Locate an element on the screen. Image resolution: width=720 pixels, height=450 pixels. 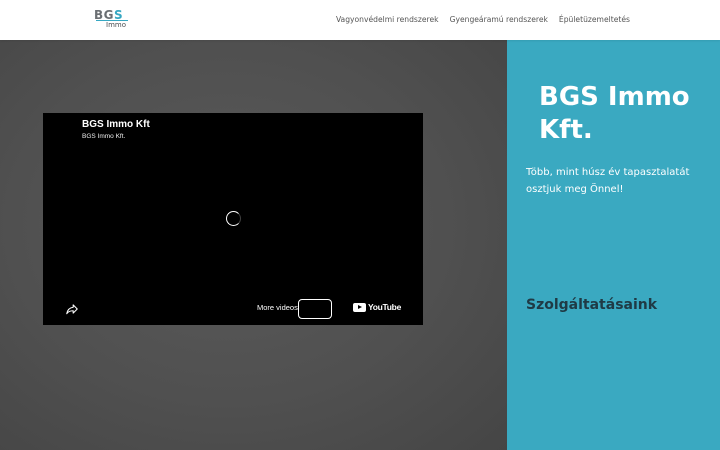
nav-item-epuletuzemeltetes: Épületüzemeltetés is located at coordinates (594, 20).